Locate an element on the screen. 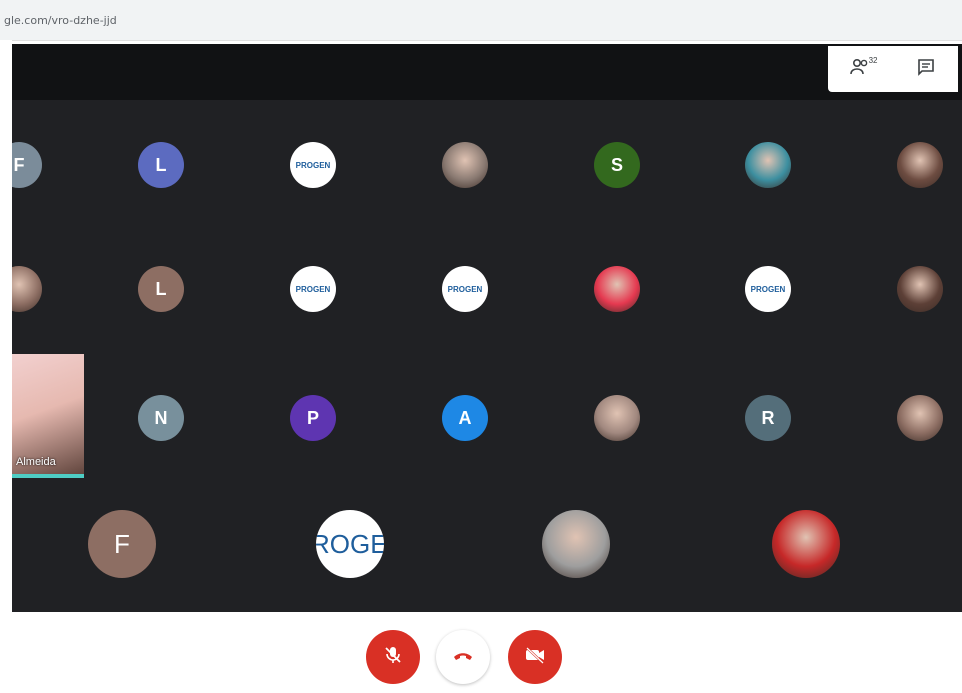  participant-avatar: A is located at coordinates (465, 418).